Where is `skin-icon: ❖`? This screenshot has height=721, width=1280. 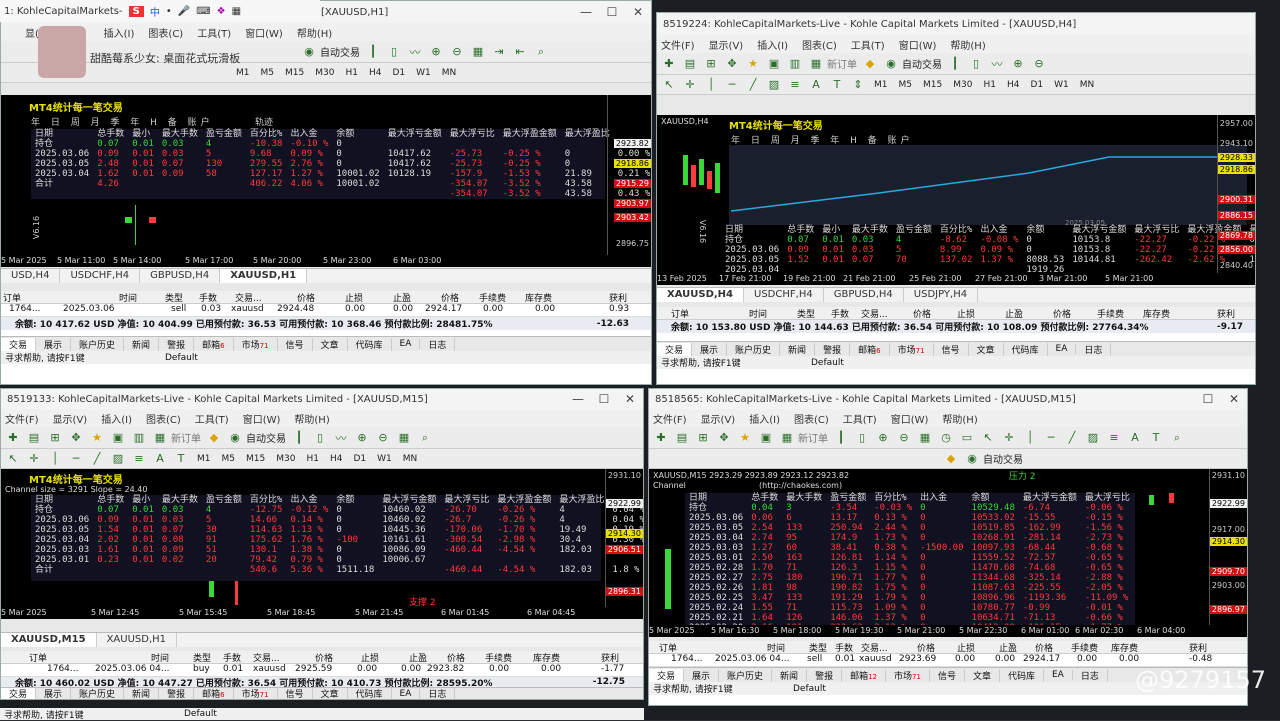 skin-icon: ❖ is located at coordinates (221, 11).